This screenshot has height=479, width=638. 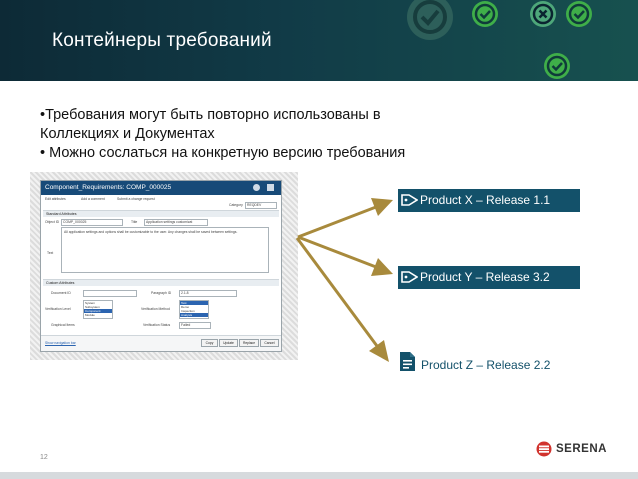 I want to click on product-y-tag: Product Y – Release 3.2, so click(x=489, y=277).